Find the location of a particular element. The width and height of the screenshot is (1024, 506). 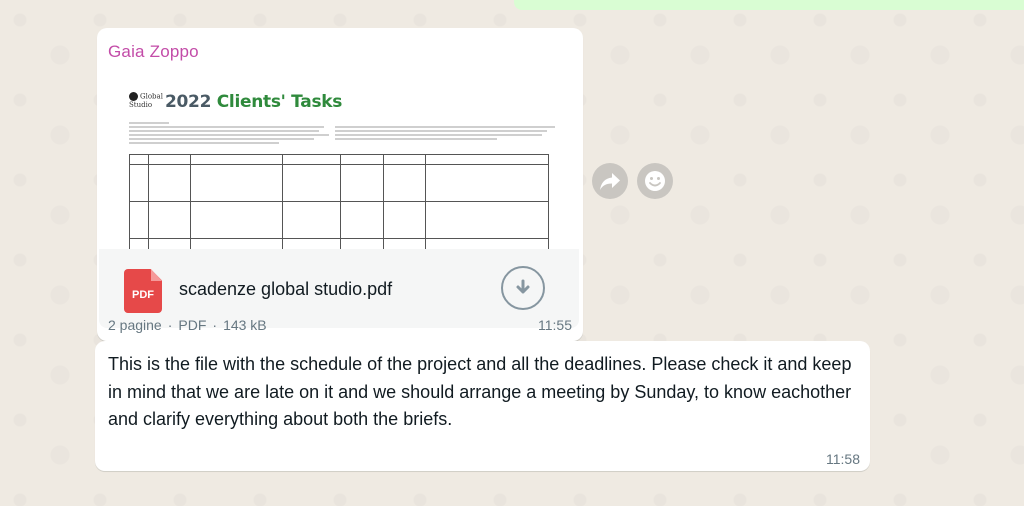

emoji-icon is located at coordinates (655, 181).